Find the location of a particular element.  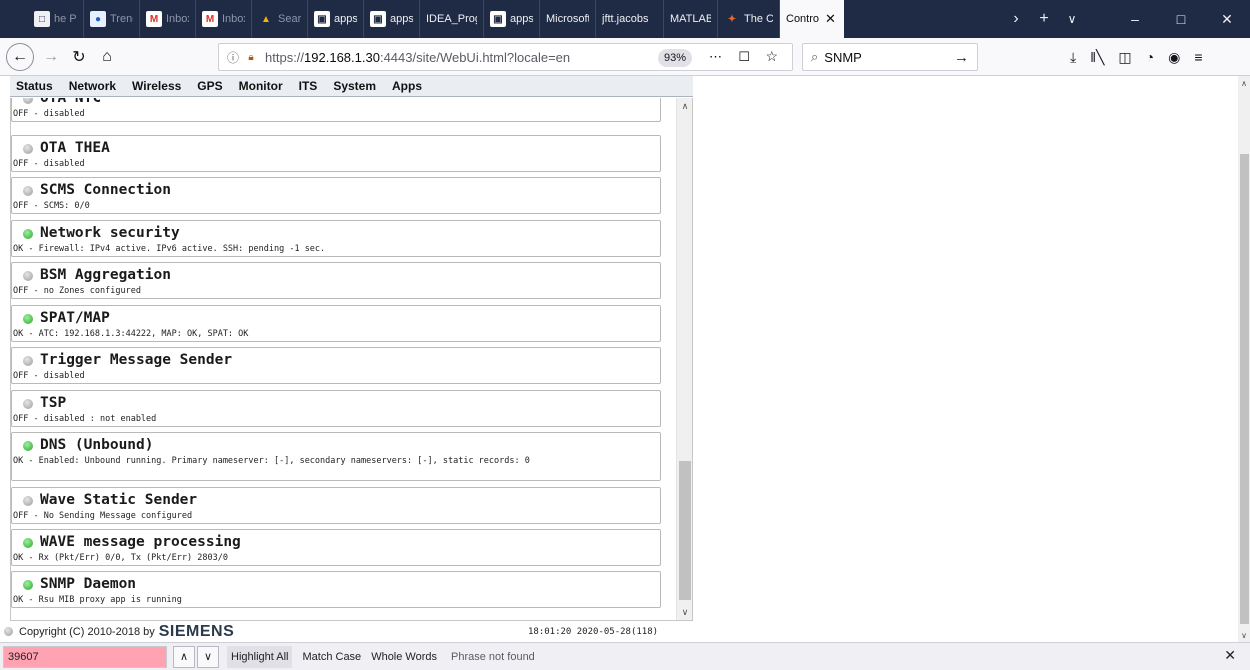

page-actions-icon: ⋯ is located at coordinates (715, 57).